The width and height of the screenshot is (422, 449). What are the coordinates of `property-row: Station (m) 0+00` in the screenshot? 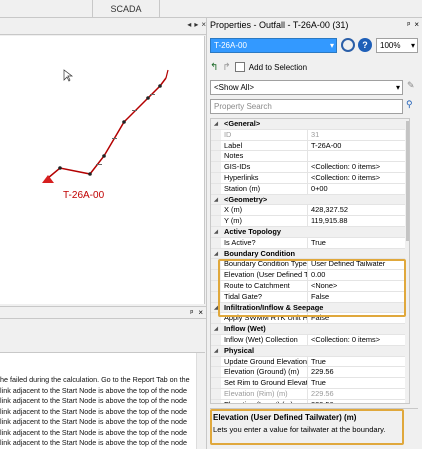 It's located at (310, 189).